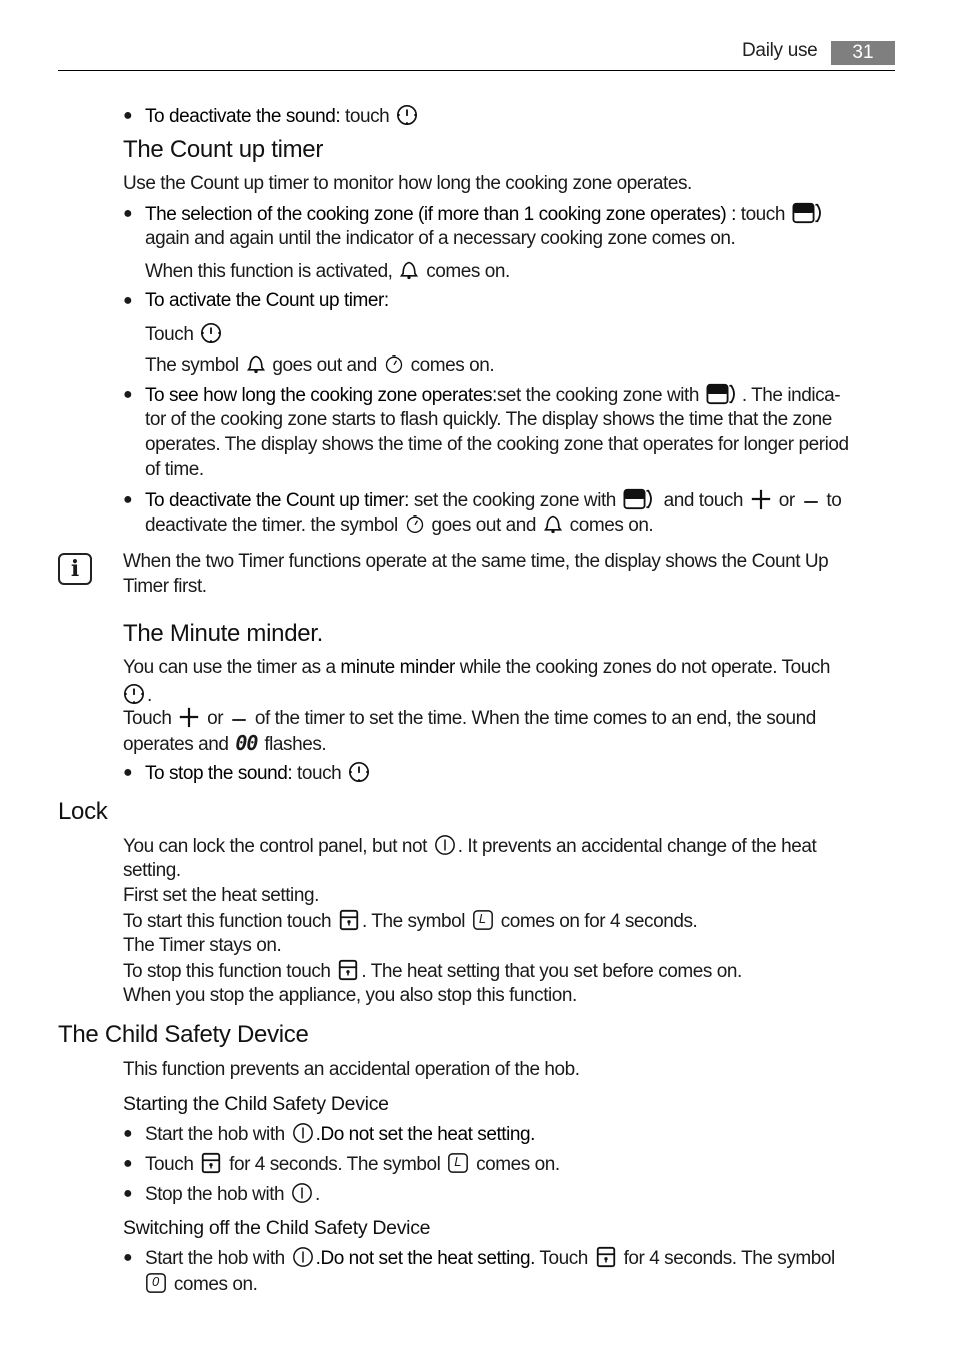  I want to click on page-number: 31, so click(863, 53).